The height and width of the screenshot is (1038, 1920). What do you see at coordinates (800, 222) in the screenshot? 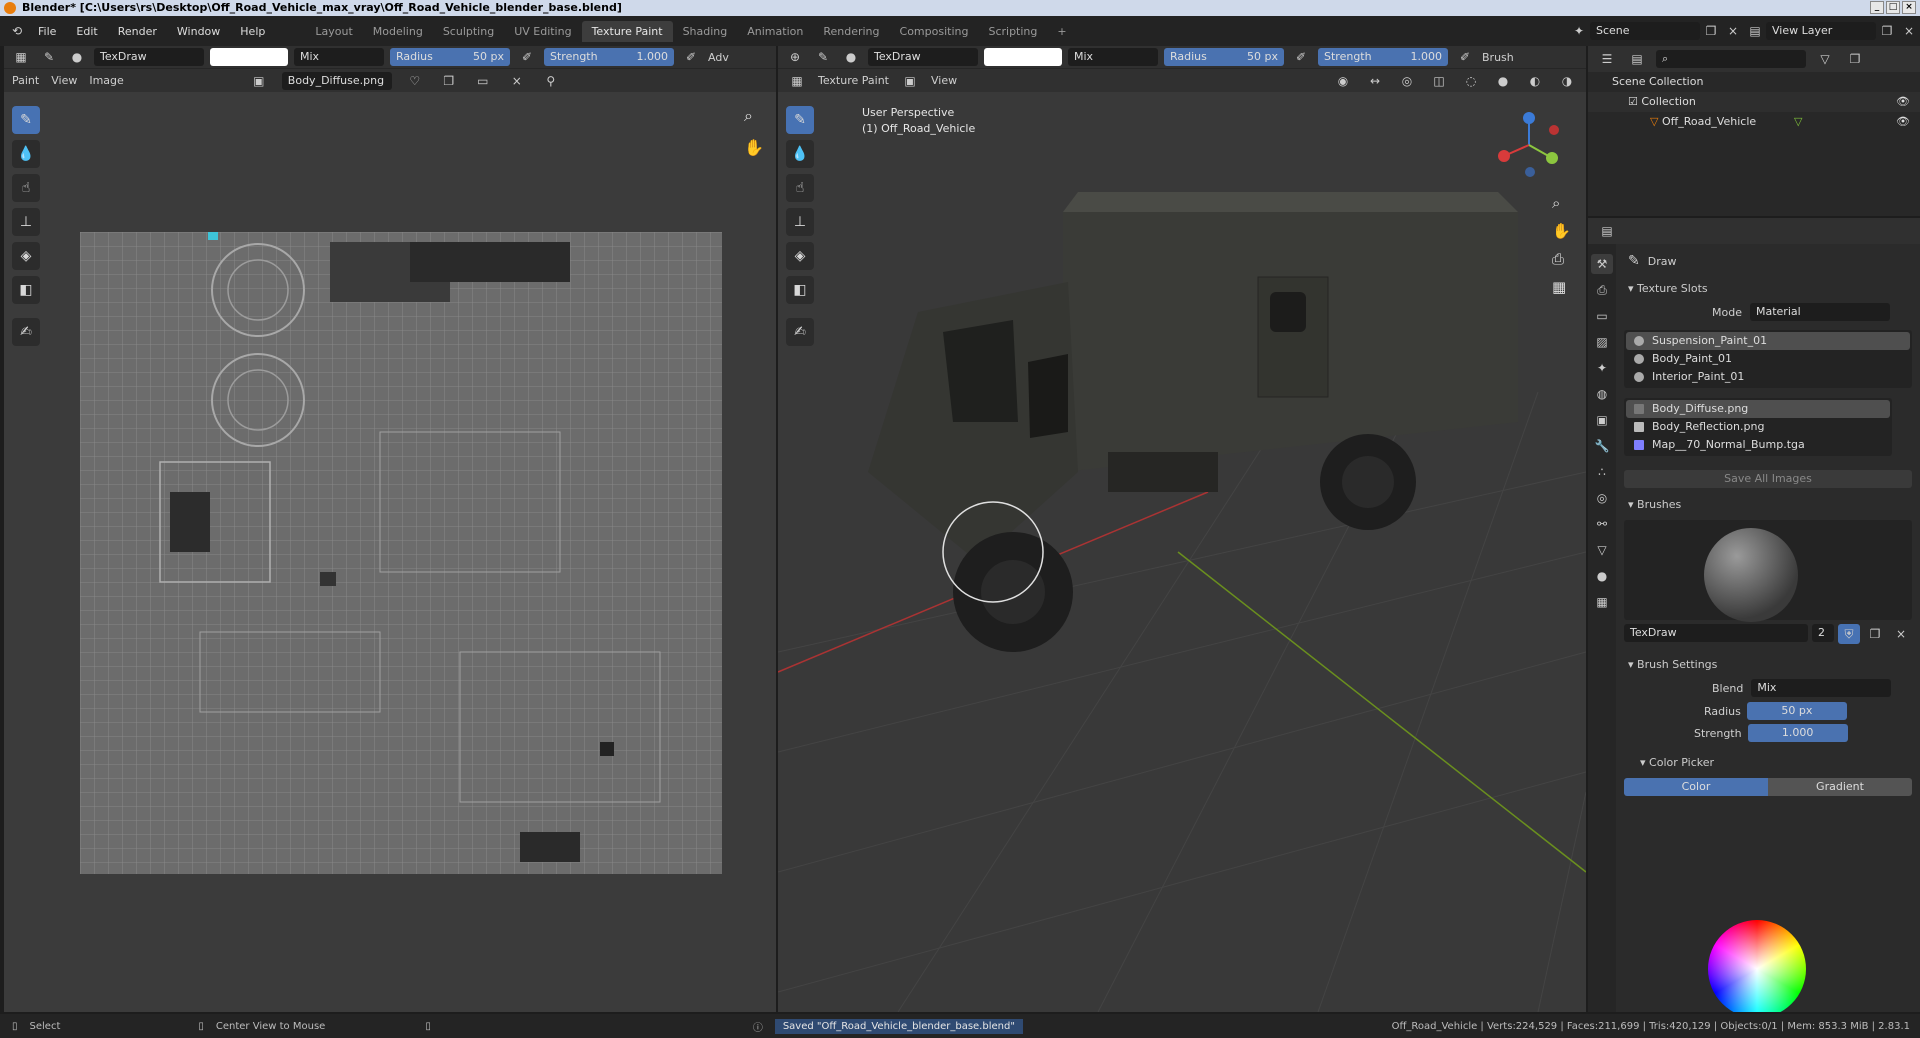
I see `clone-tool-icon: ⊥` at bounding box center [800, 222].